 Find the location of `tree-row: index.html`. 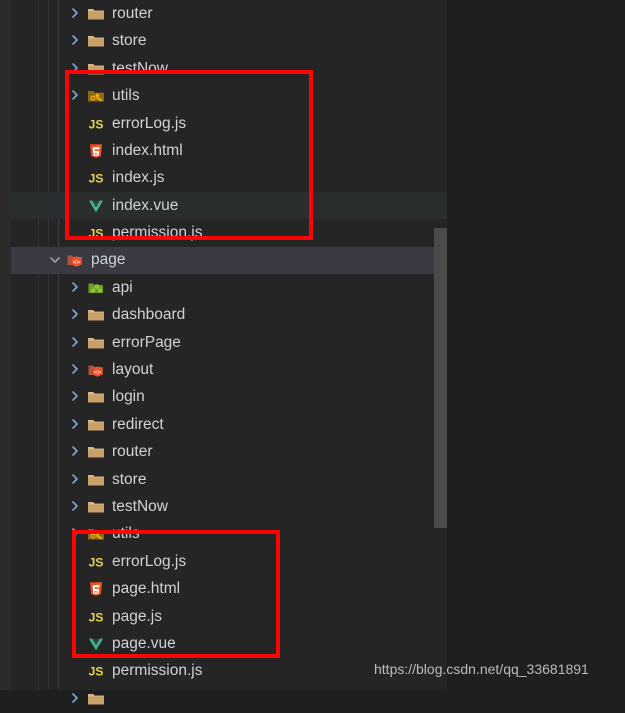

tree-row: index.html is located at coordinates (229, 150).